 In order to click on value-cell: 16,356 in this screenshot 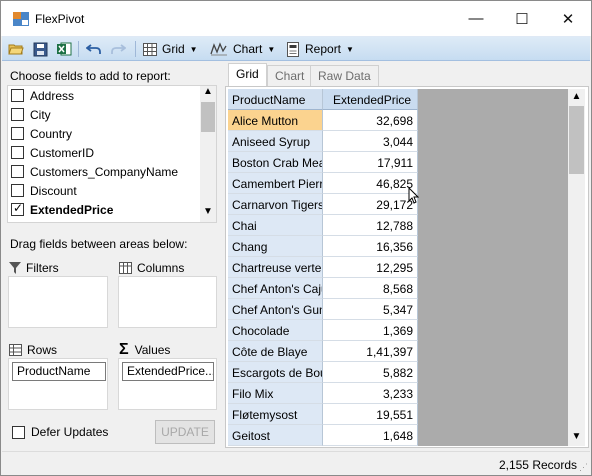, I will do `click(370, 246)`.